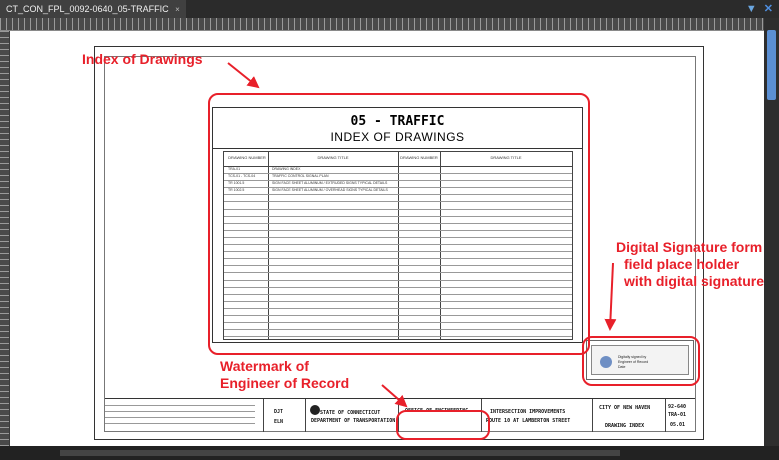 The image size is (779, 460). What do you see at coordinates (641, 361) in the screenshot?
I see `signature-highlight-box` at bounding box center [641, 361].